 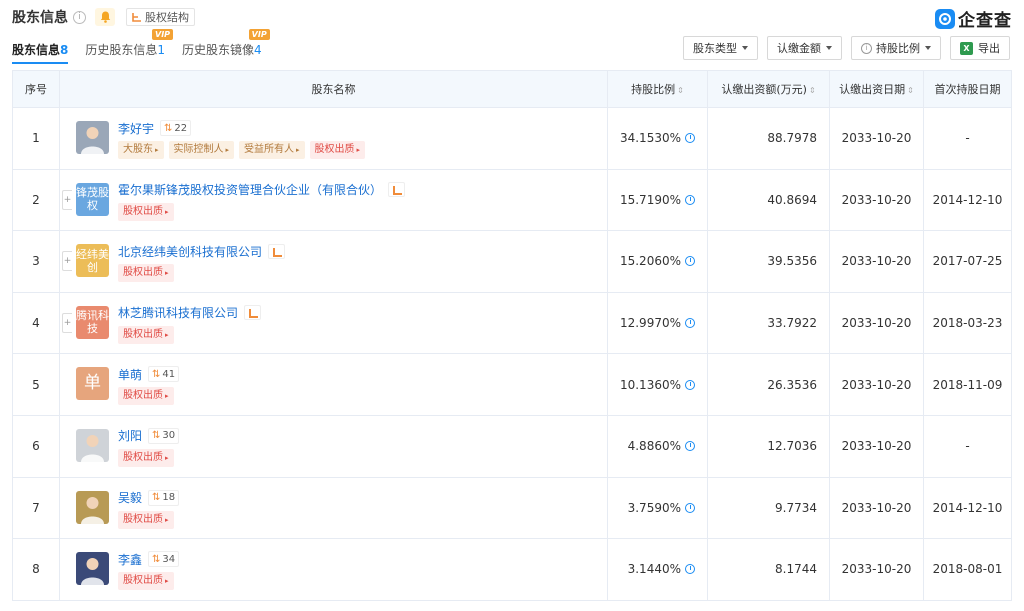 I want to click on shareholder-tags: 大股东 ▸ 实际控制人 ▸ 受益所有人 ▸ 股权出质 ▸, so click(x=359, y=150).